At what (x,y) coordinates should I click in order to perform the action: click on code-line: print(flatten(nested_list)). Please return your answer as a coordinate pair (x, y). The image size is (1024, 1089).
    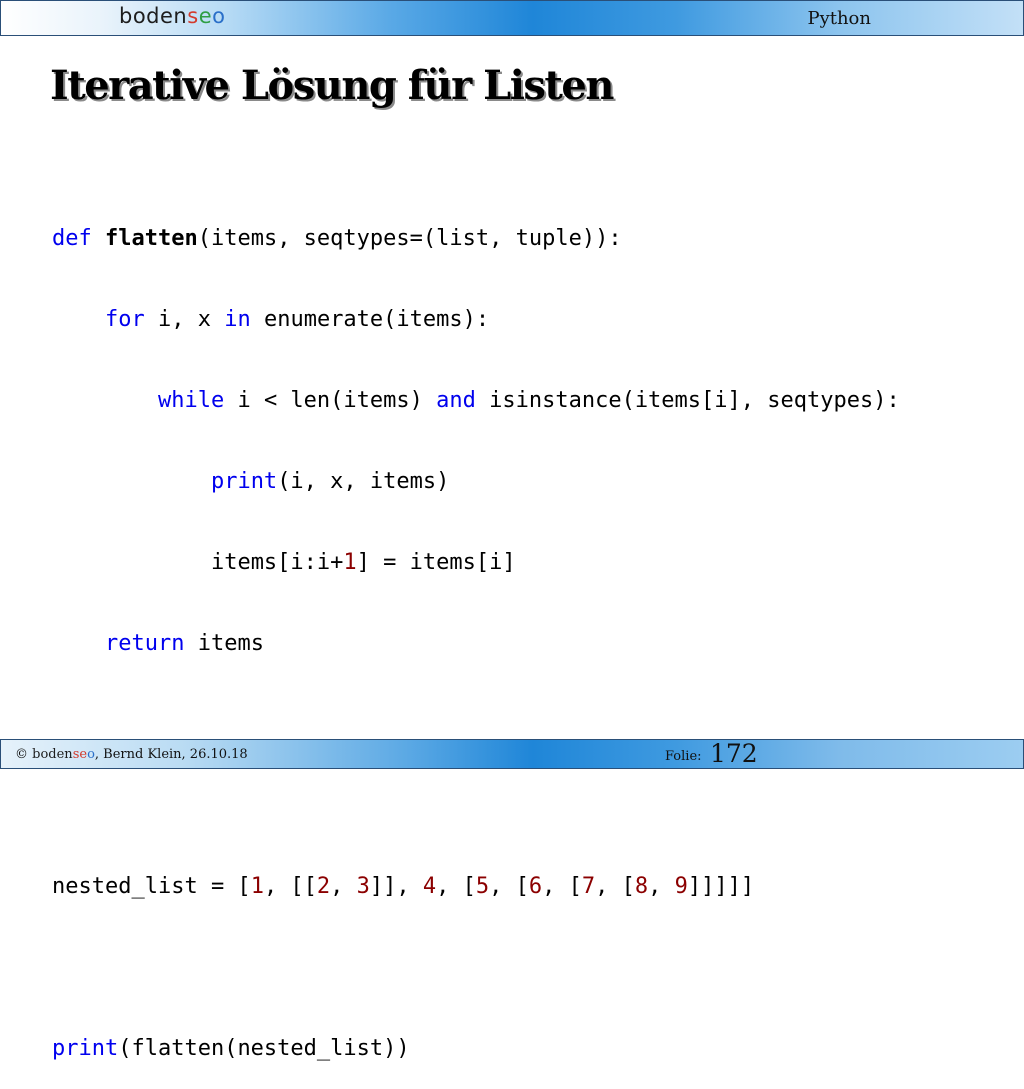
    Looking at the image, I should click on (231, 1048).